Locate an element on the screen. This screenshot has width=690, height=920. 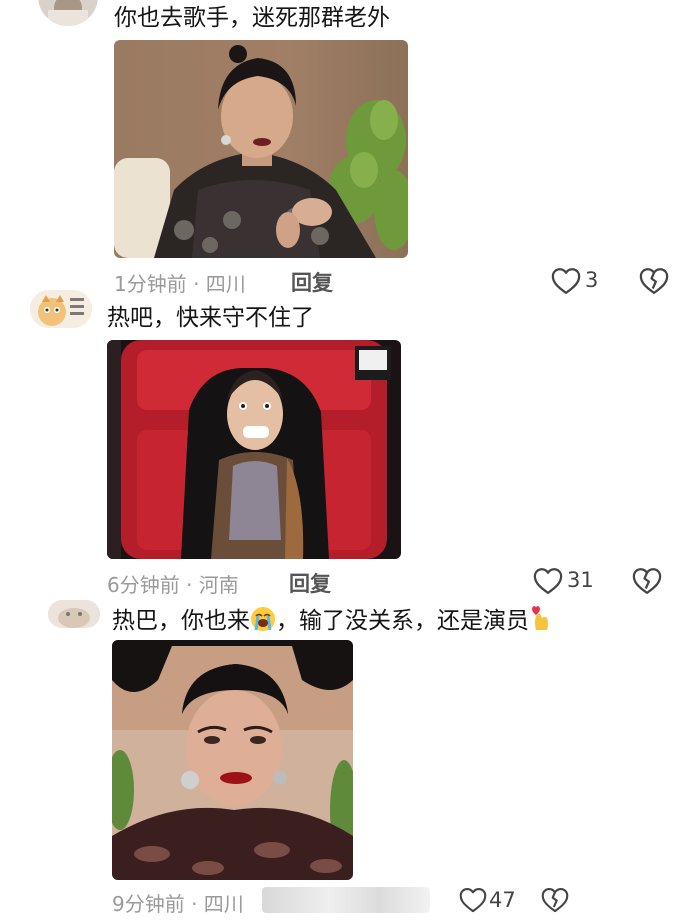
like-count: 3 is located at coordinates (592, 280).